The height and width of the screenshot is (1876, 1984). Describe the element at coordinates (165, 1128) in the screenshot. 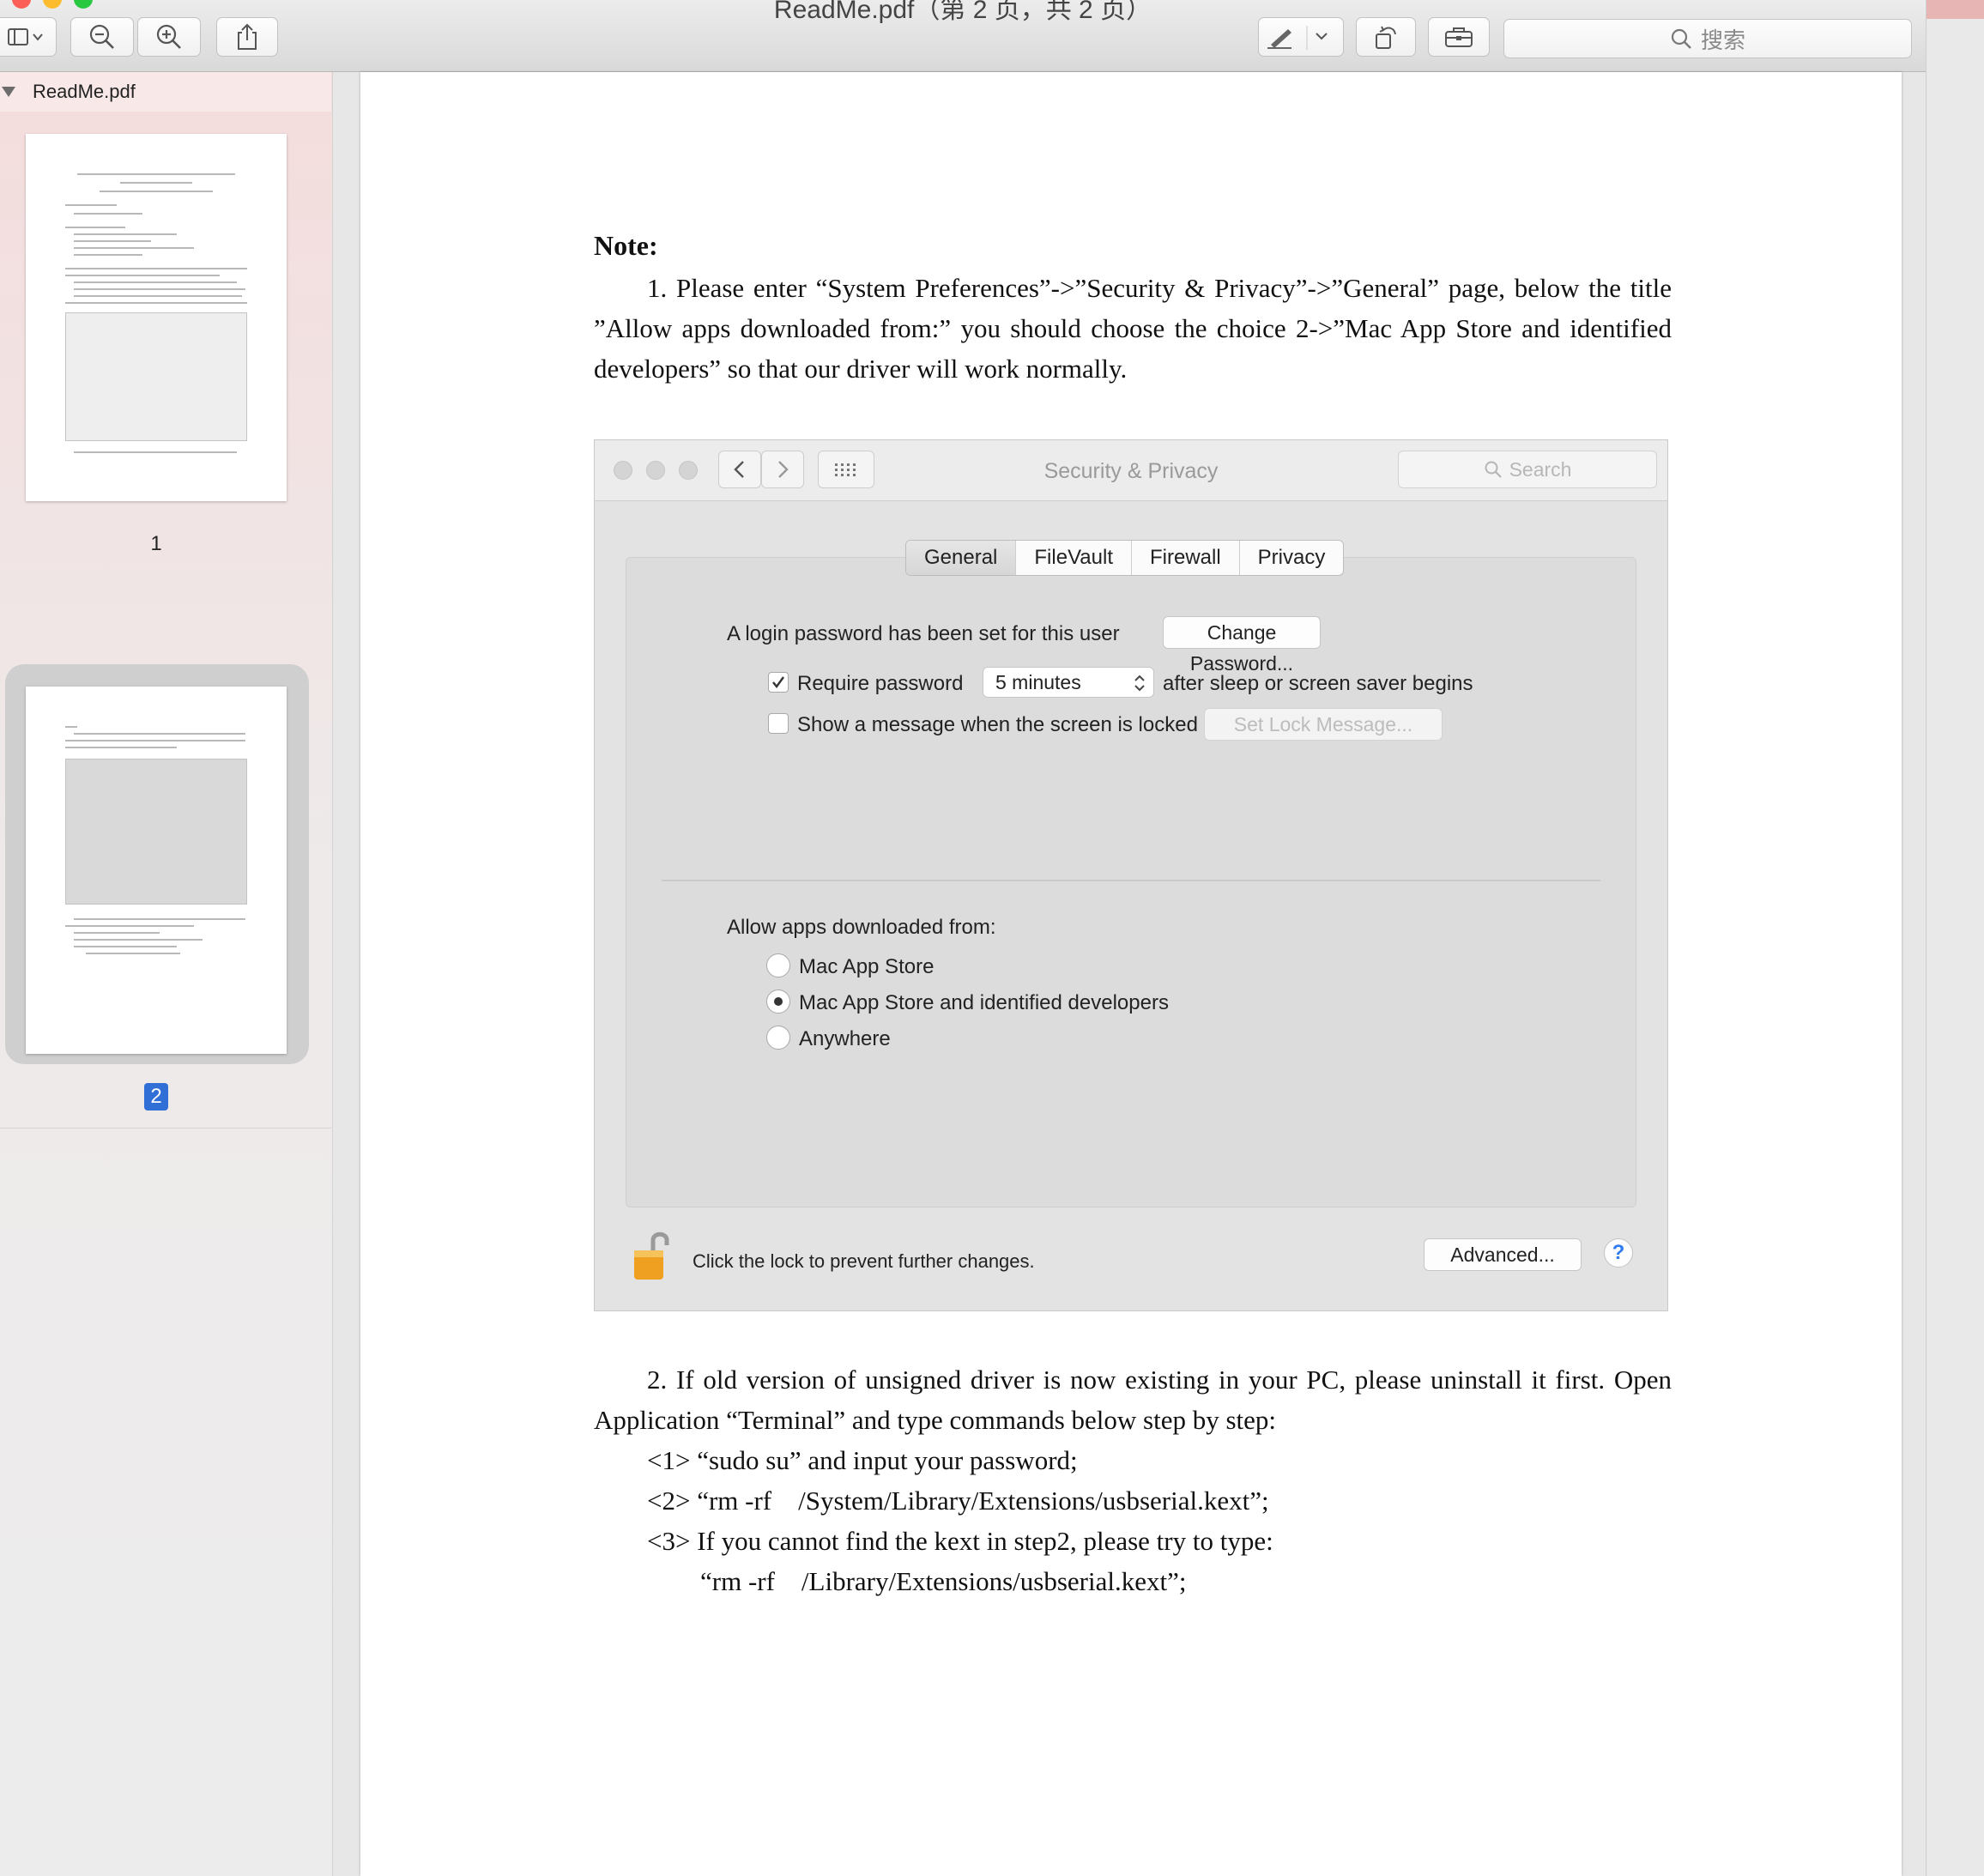

I see `sidebar-divider` at that location.